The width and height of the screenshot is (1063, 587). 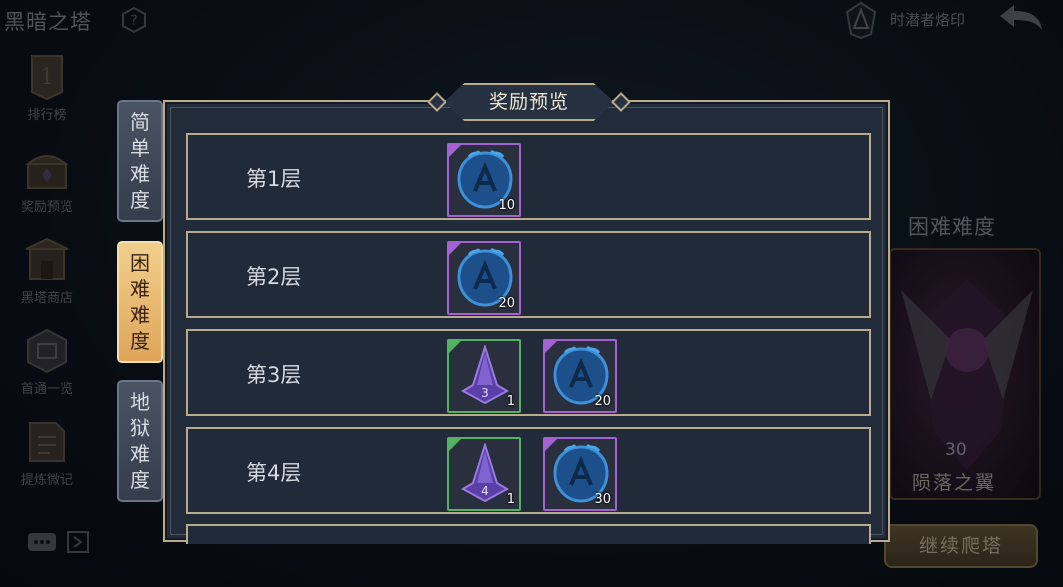 I want to click on tab-easy: 简 单 难 度, so click(x=140, y=161).